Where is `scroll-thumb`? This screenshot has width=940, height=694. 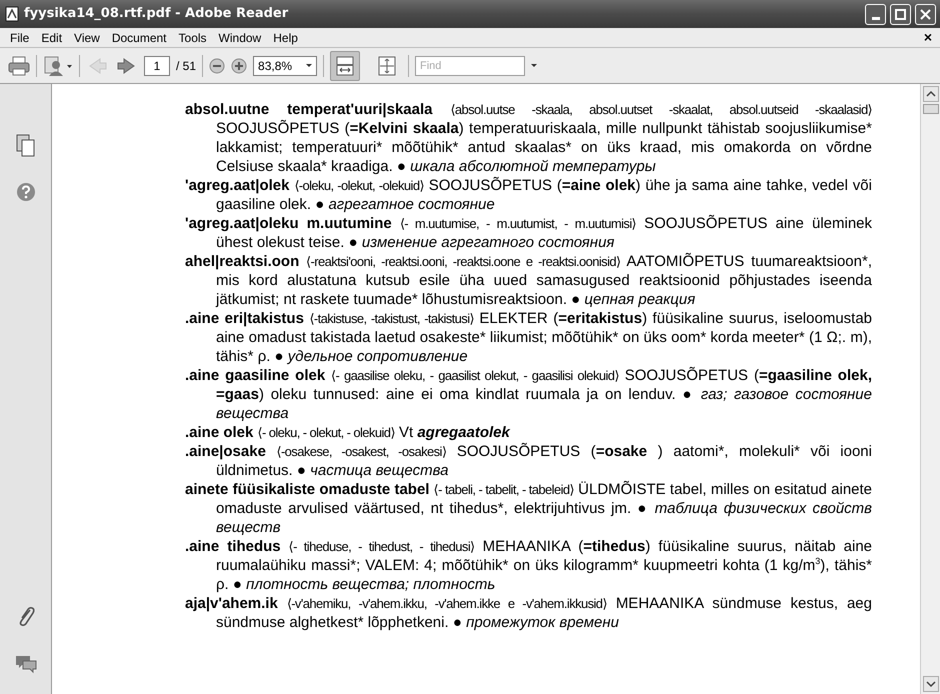 scroll-thumb is located at coordinates (930, 109).